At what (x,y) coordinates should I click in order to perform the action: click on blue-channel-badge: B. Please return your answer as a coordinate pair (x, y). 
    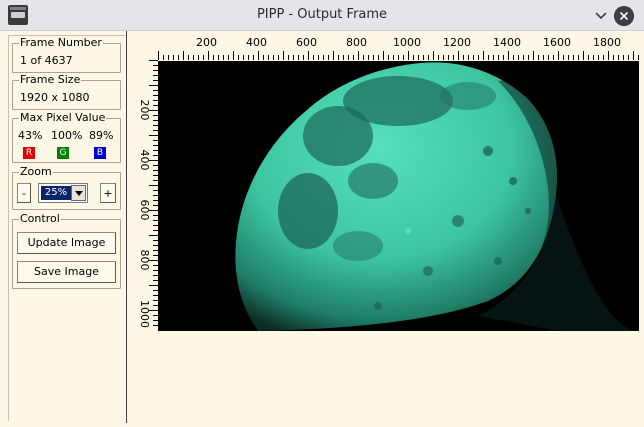
    Looking at the image, I should click on (100, 153).